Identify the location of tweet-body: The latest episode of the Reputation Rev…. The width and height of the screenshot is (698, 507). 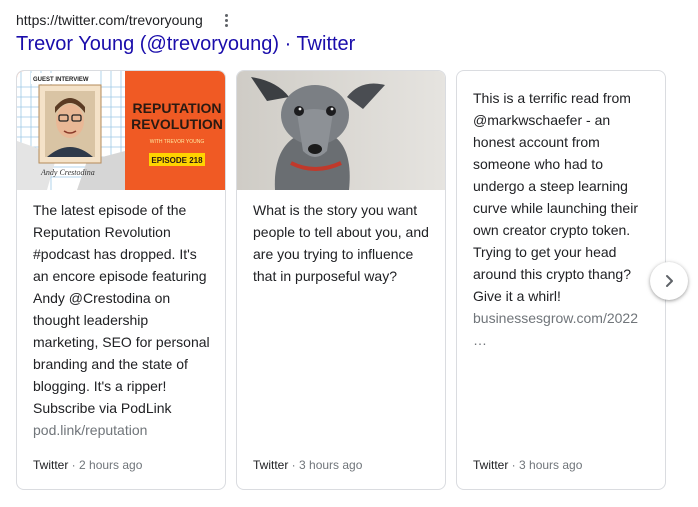
(121, 309).